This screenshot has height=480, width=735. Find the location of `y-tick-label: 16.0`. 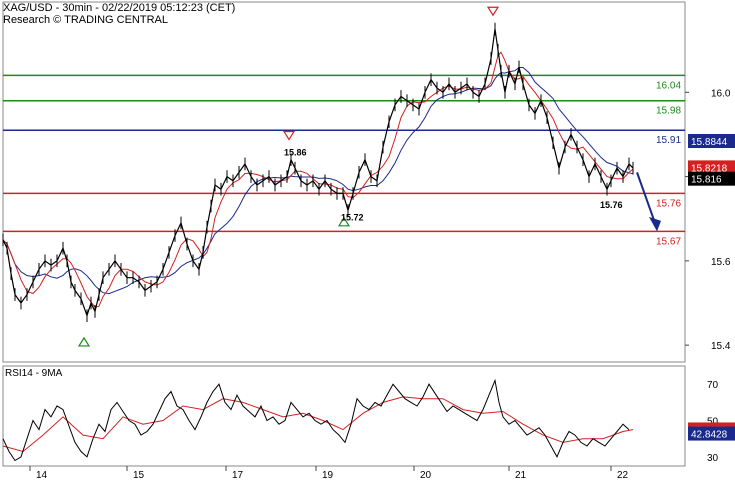

y-tick-label: 16.0 is located at coordinates (721, 93).